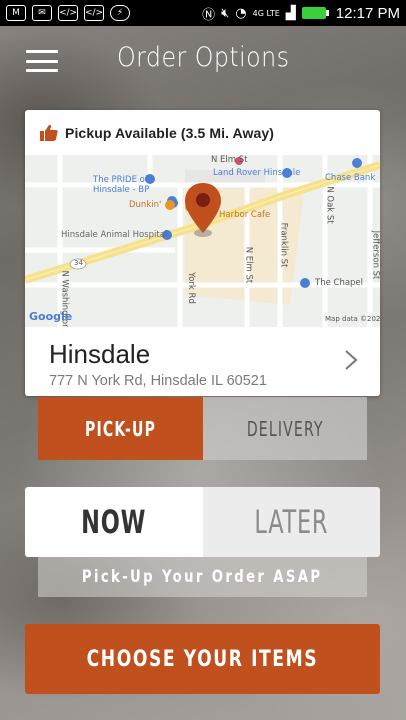 The image size is (406, 720). Describe the element at coordinates (245, 215) in the screenshot. I see `map-label: Harbor Cafe` at that location.